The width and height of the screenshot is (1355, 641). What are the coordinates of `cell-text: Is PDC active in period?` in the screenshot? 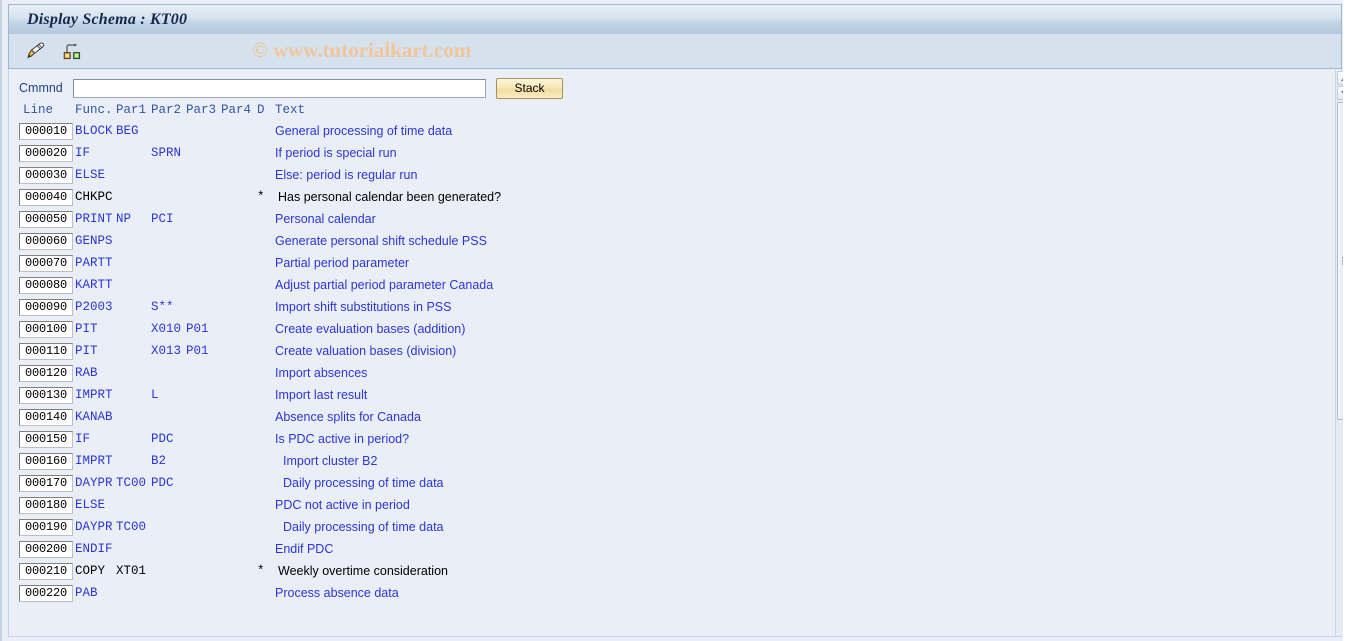 It's located at (342, 439).